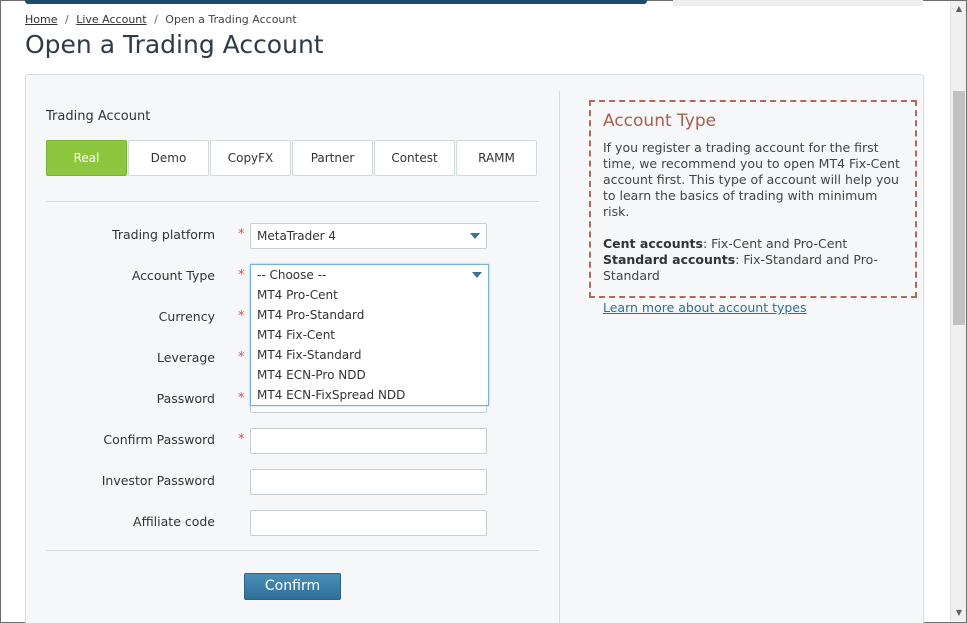  I want to click on cent-accounts-line: Cent accounts: Fix-Cent and Pro-Cent, so click(753, 244).